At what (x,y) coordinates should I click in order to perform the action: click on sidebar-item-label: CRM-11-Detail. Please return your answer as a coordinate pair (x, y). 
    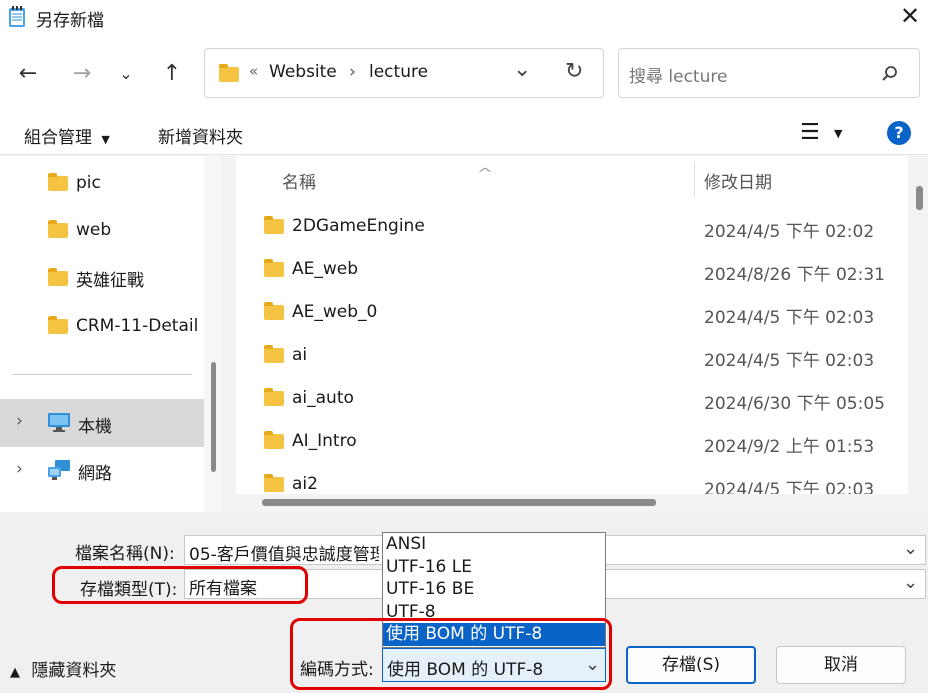
    Looking at the image, I should click on (137, 326).